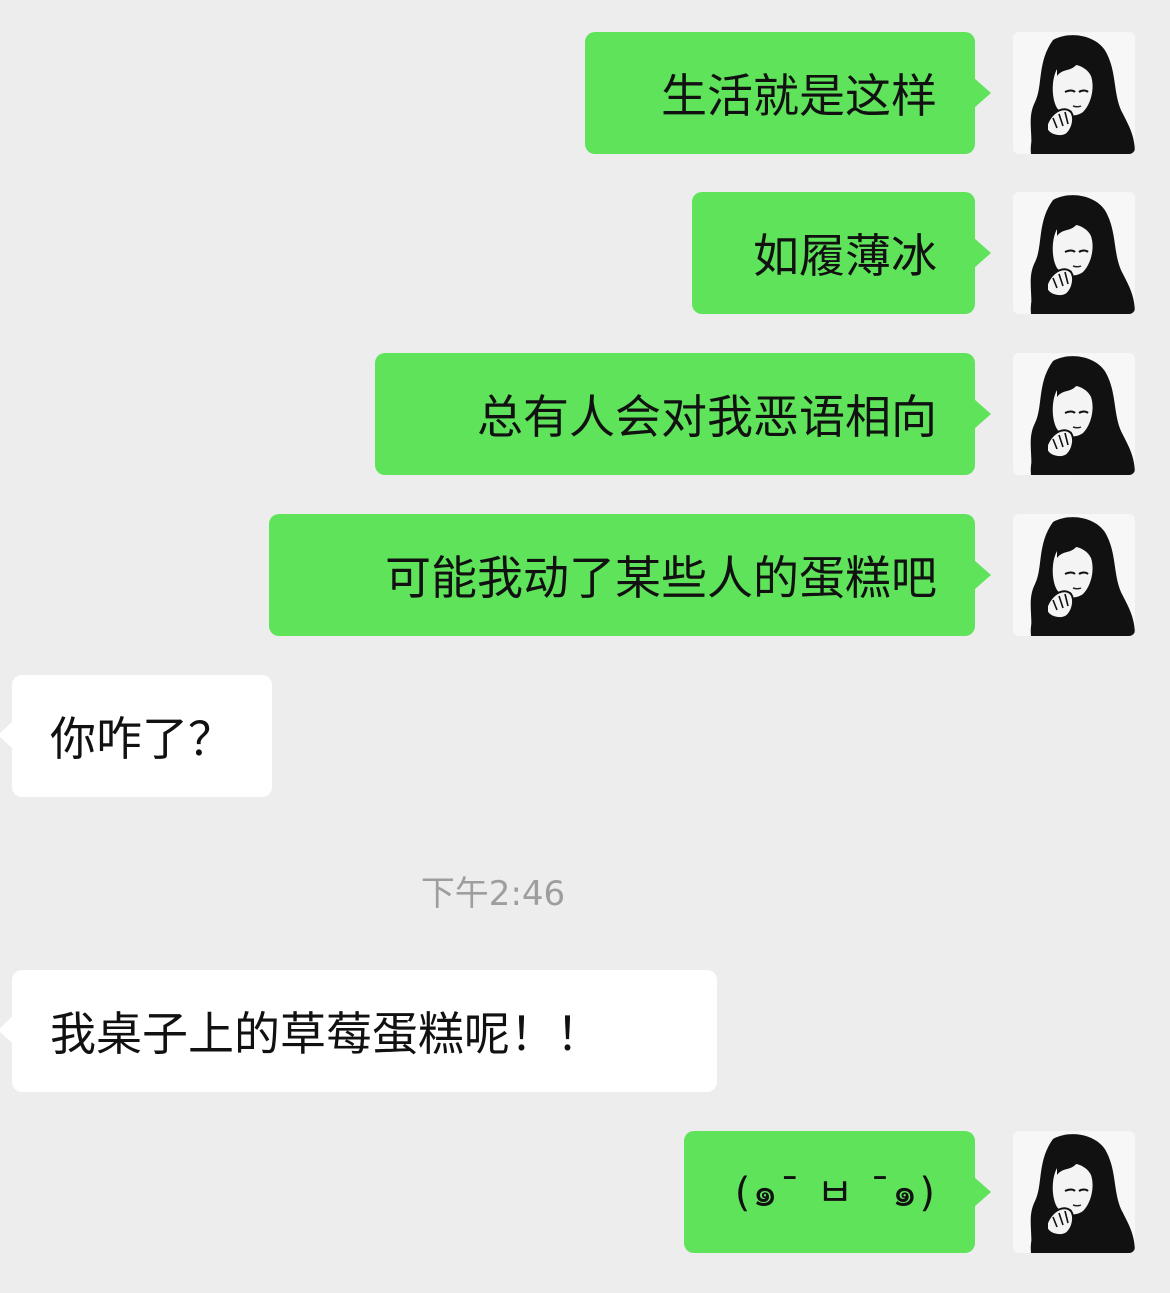 The width and height of the screenshot is (1170, 1293). What do you see at coordinates (707, 417) in the screenshot?
I see `message-text: 总有人会对我恶语相向` at bounding box center [707, 417].